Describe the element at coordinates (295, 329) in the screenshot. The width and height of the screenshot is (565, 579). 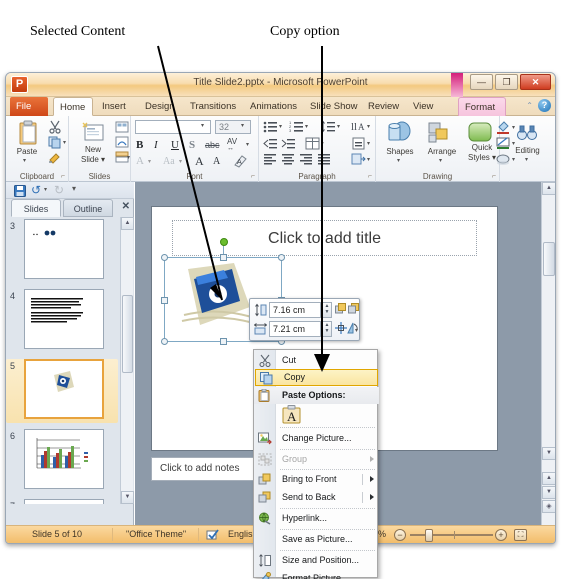
I see `shape-width-field: 7.21 cm` at that location.